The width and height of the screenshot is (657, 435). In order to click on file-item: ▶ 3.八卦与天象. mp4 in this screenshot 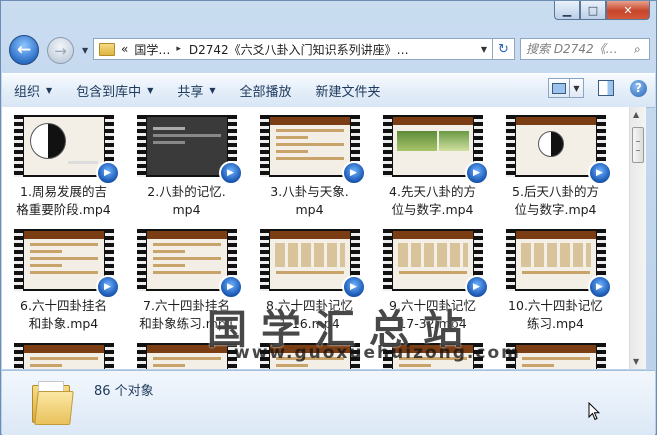, I will do `click(309, 167)`.